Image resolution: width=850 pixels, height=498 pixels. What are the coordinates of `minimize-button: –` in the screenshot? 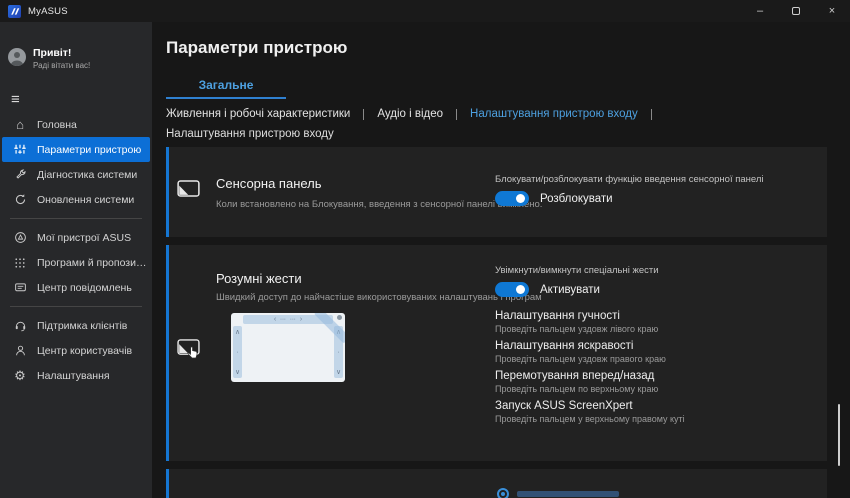 It's located at (760, 11).